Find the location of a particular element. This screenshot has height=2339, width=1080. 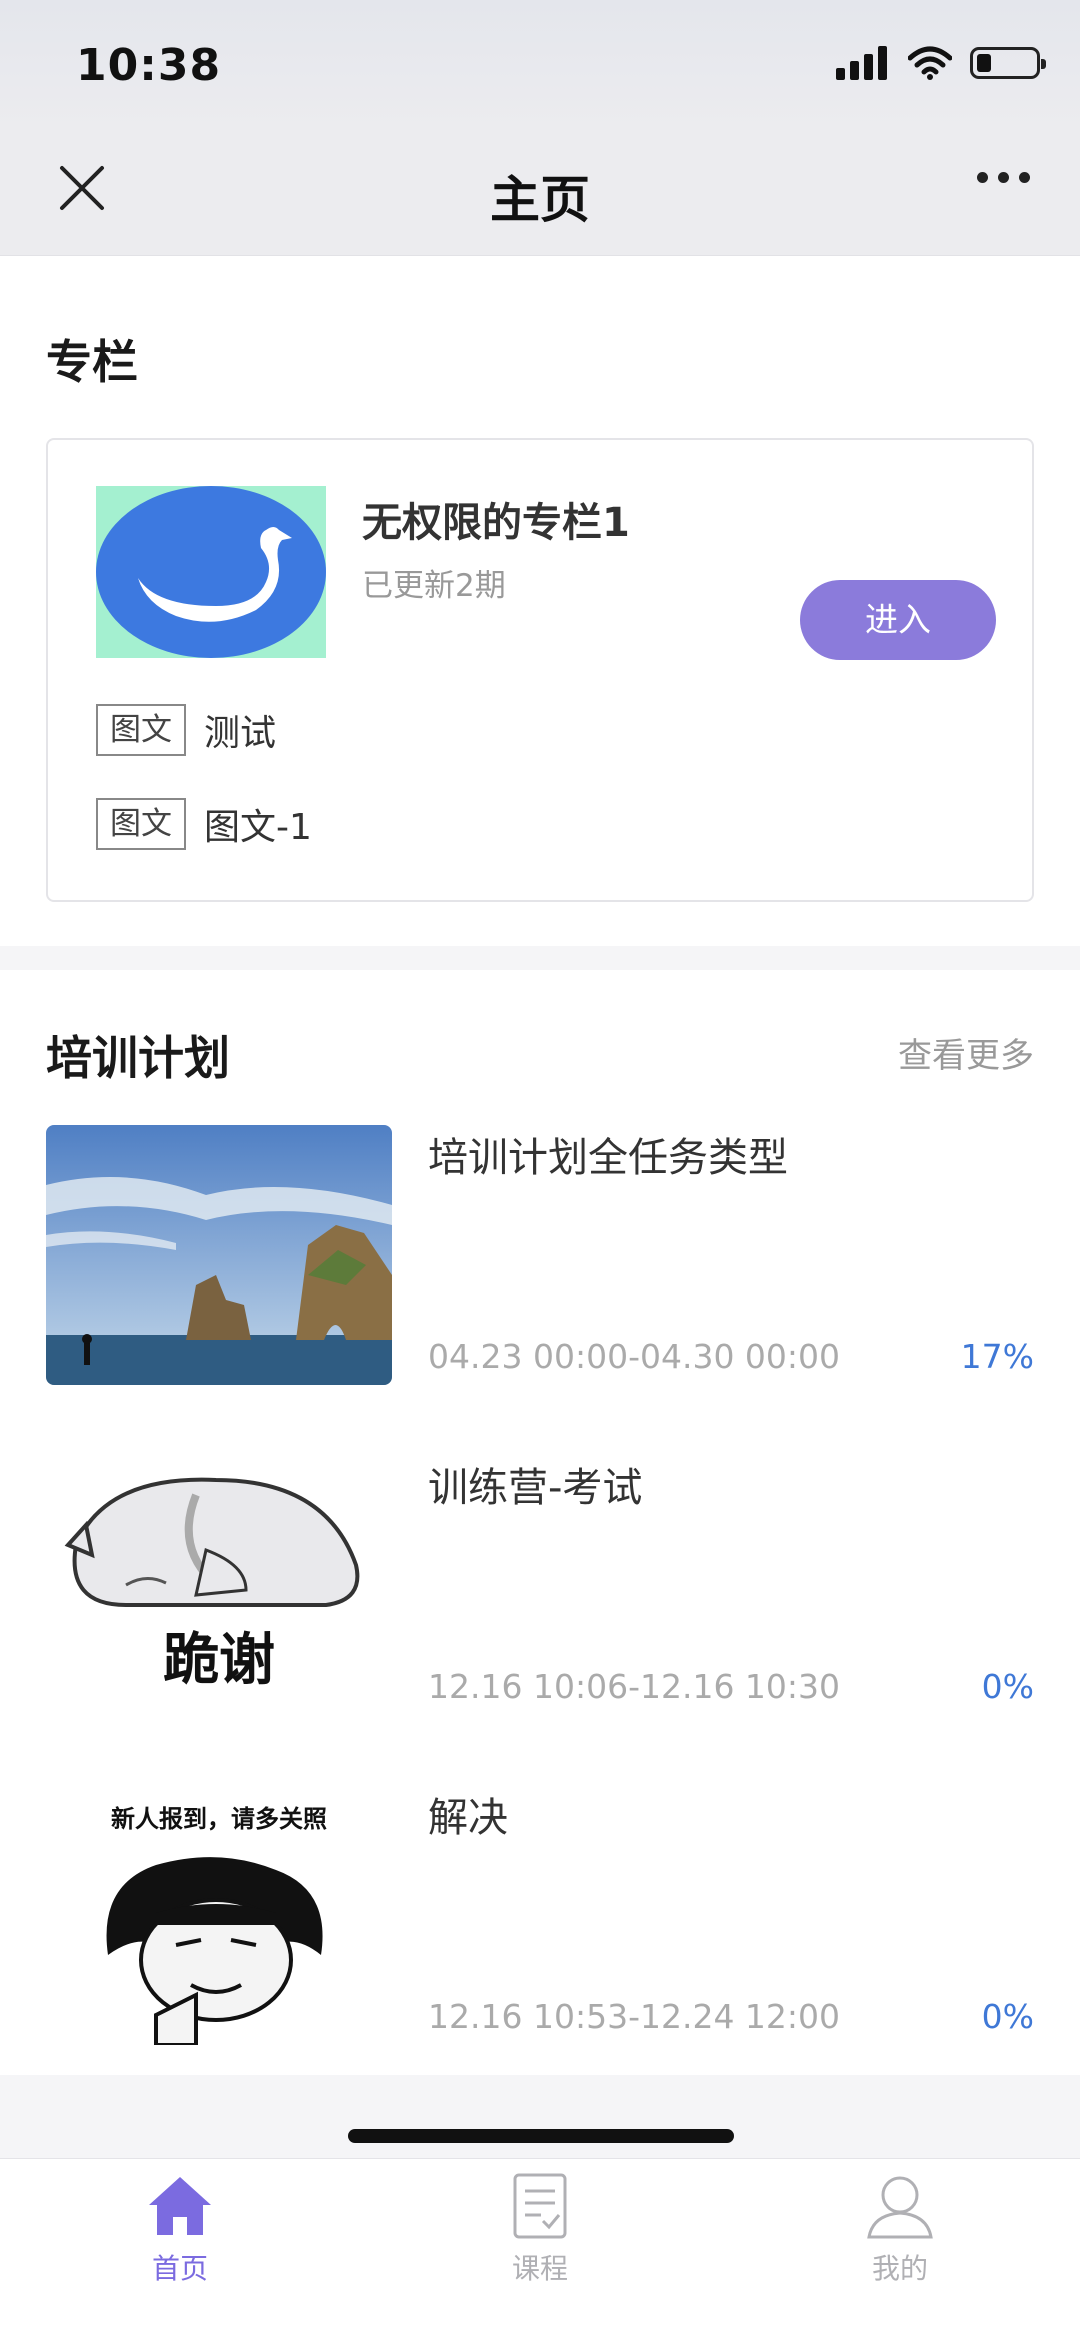

plan-thumbnail-caption: 跪谢 is located at coordinates (219, 1660).